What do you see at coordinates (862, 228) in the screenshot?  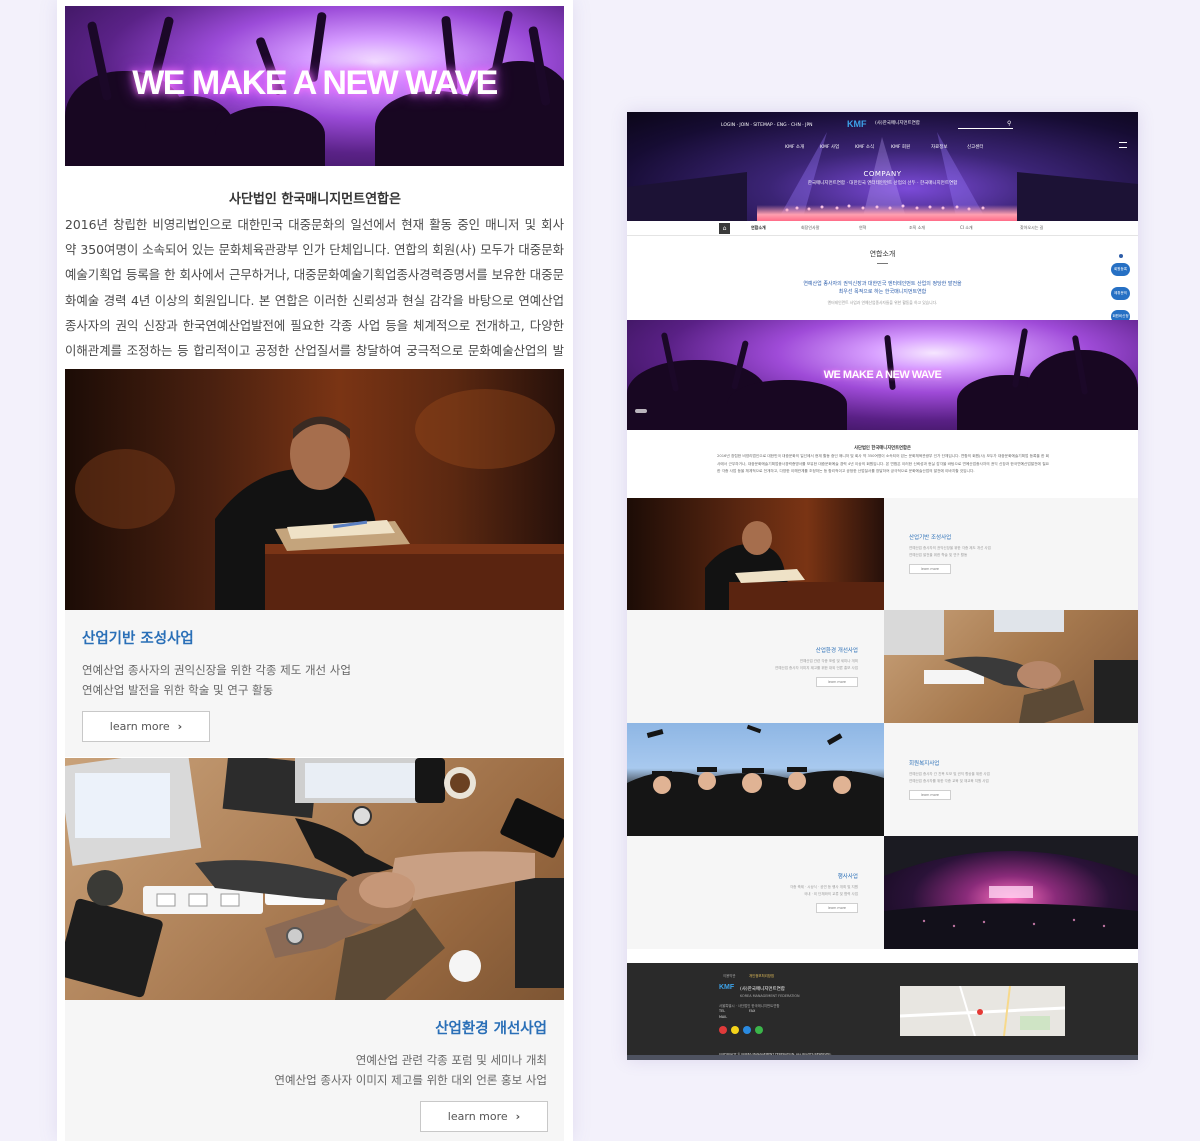 I see `subnav-history: 연혁` at bounding box center [862, 228].